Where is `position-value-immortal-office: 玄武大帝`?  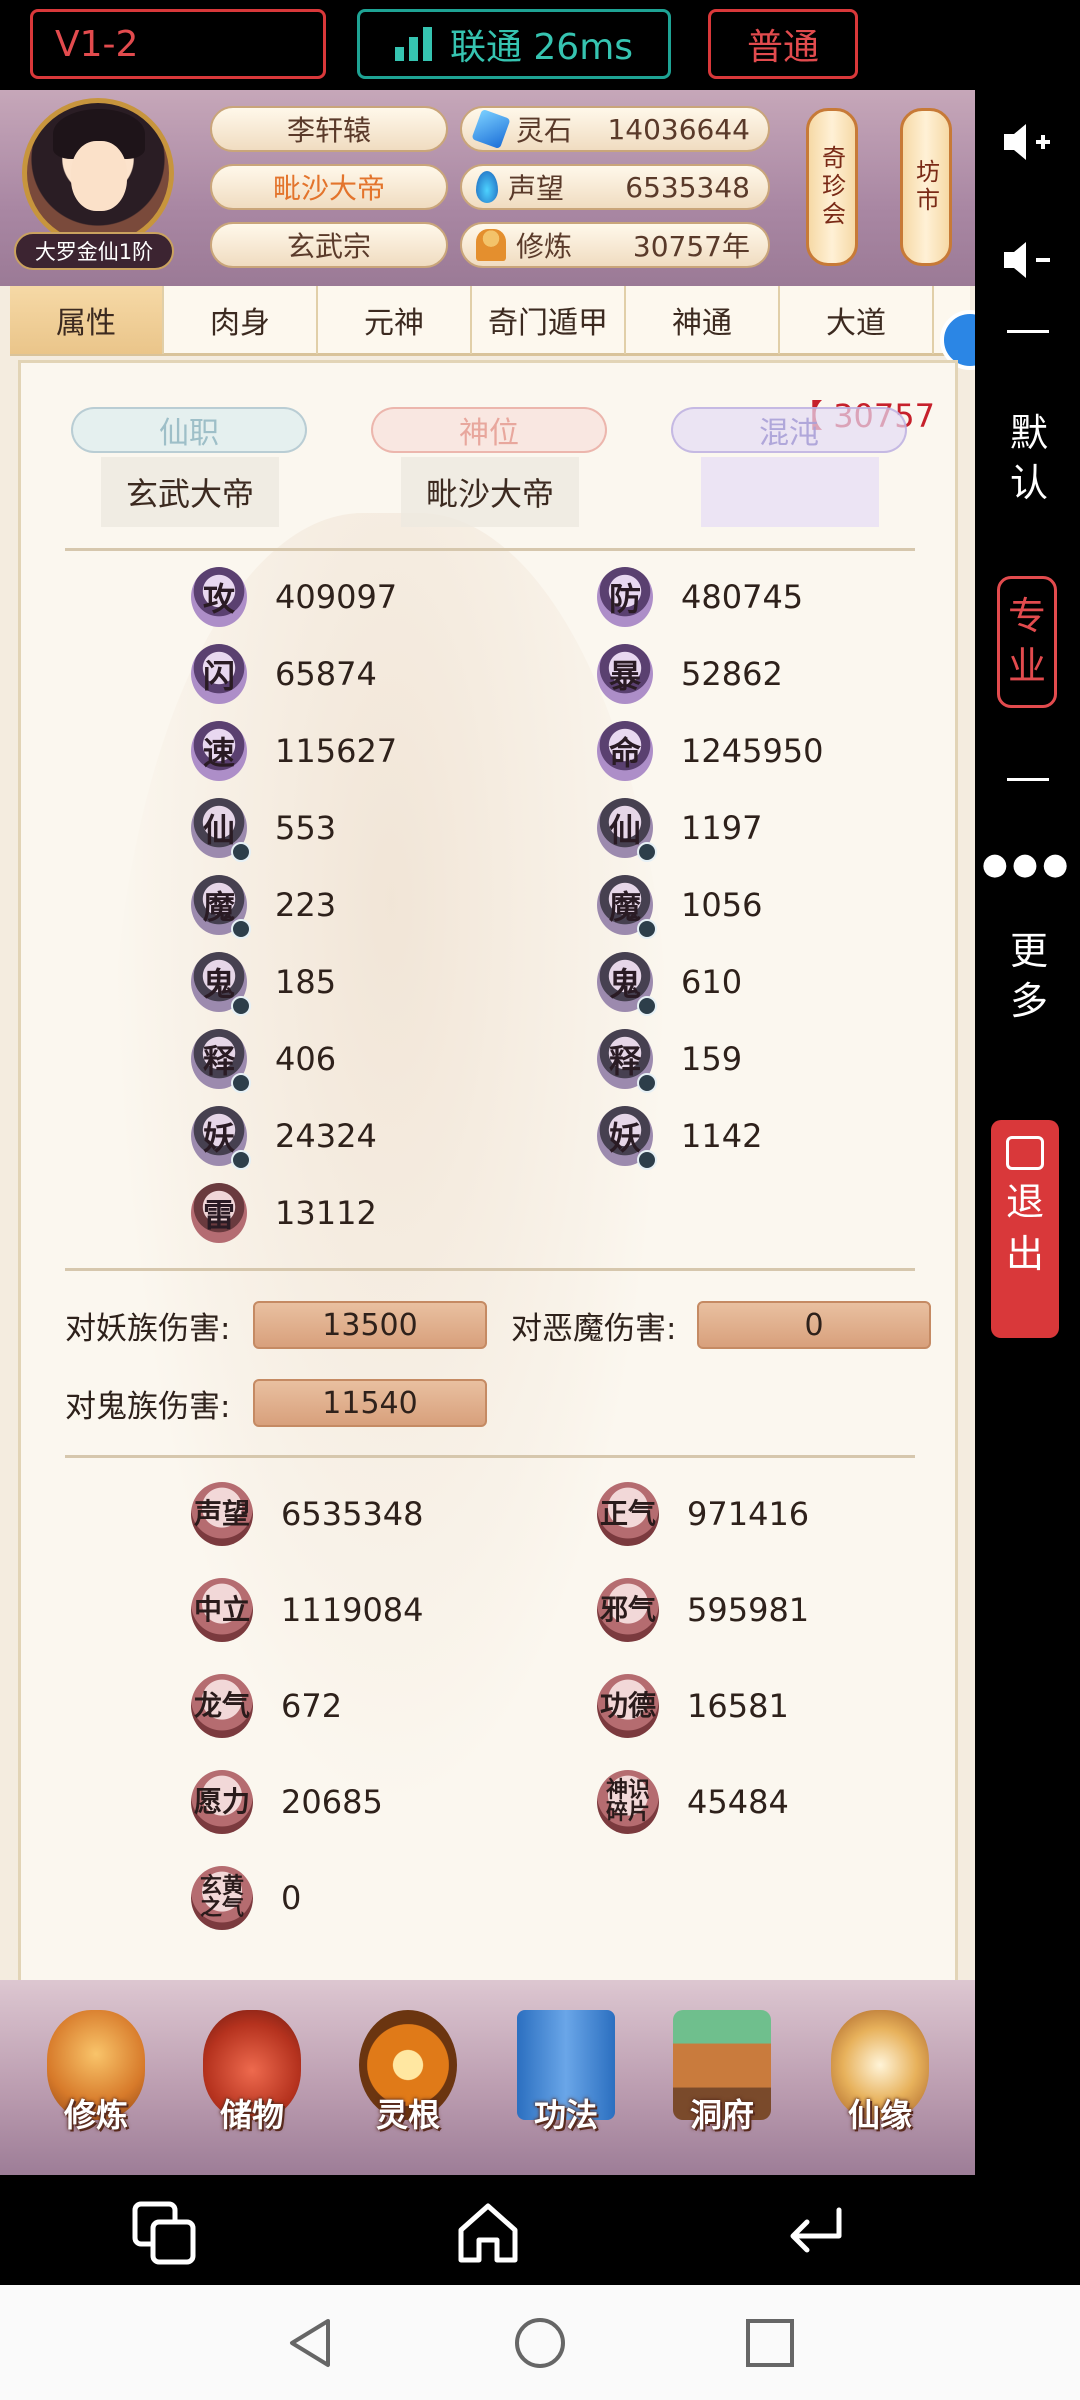
position-value-immortal-office: 玄武大帝 is located at coordinates (190, 492).